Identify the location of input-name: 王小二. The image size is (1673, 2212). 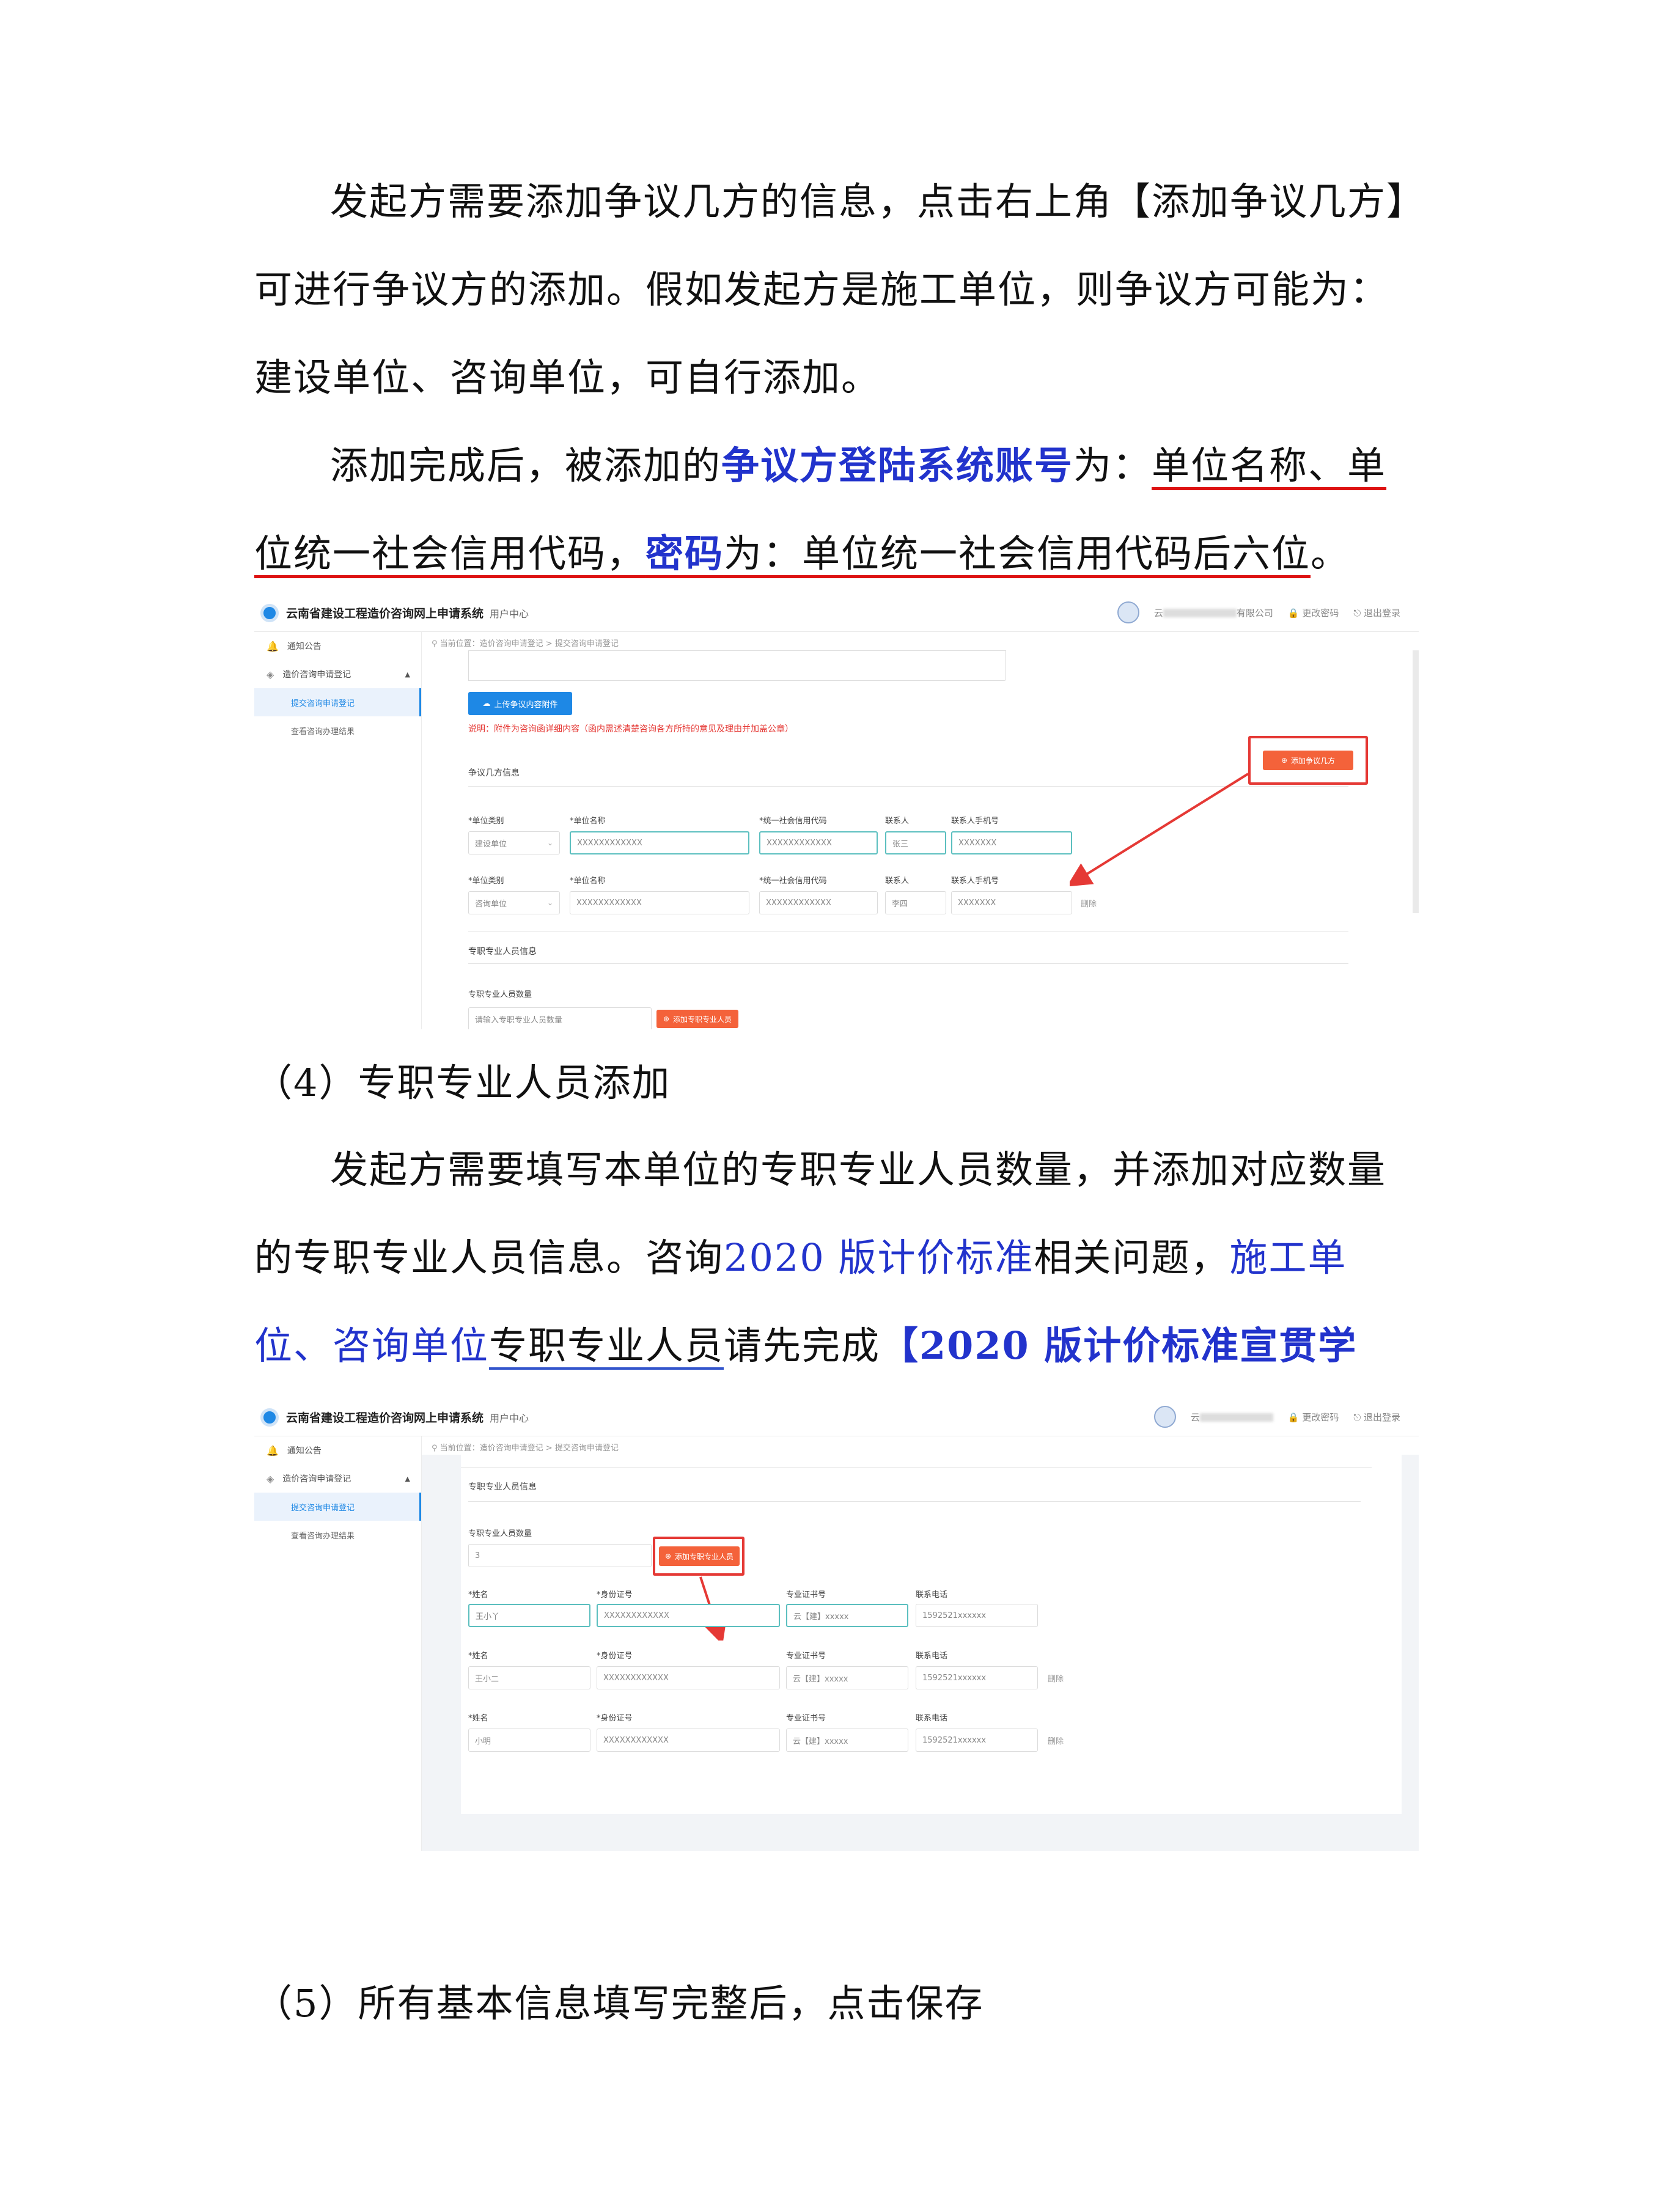
(529, 1677).